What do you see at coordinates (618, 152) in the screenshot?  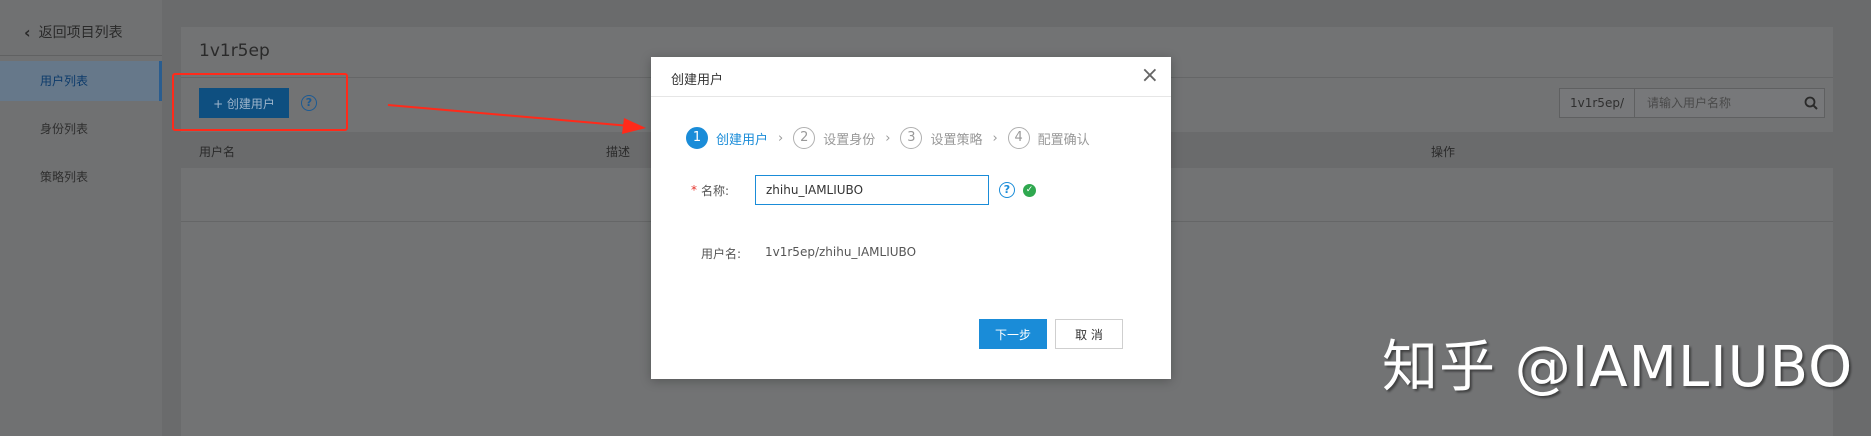 I see `column-header-description: 描述` at bounding box center [618, 152].